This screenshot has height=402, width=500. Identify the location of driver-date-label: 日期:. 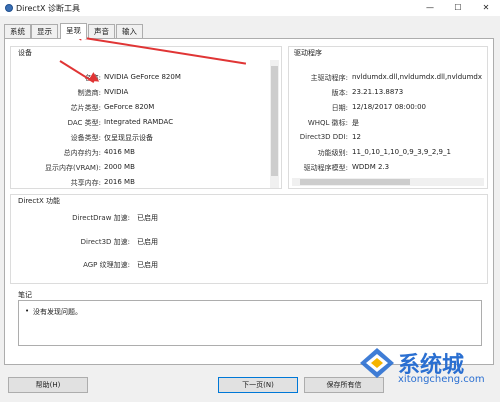
(339, 108).